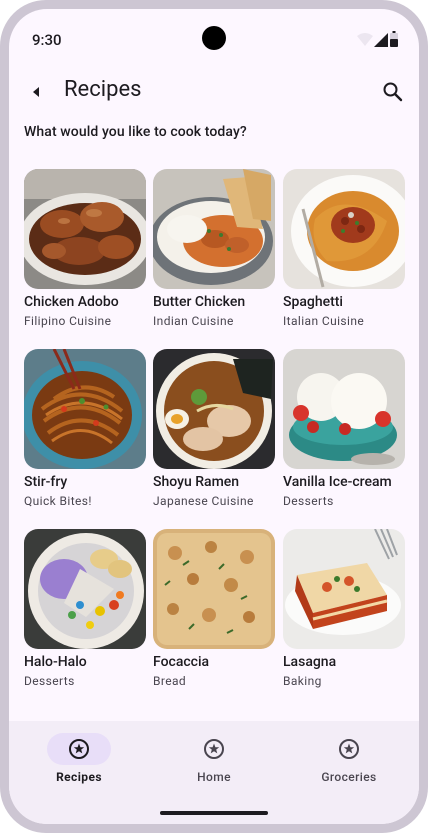  Describe the element at coordinates (79, 777) in the screenshot. I see `nav-label: Recipes` at that location.